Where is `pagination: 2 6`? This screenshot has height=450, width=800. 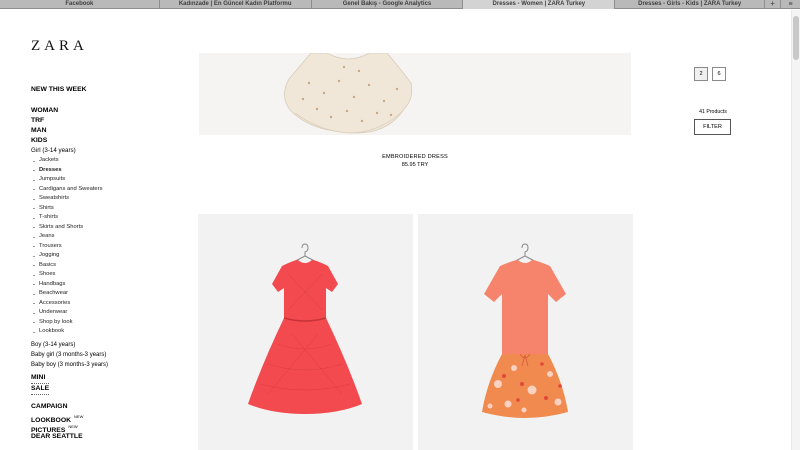 pagination: 2 6 is located at coordinates (710, 74).